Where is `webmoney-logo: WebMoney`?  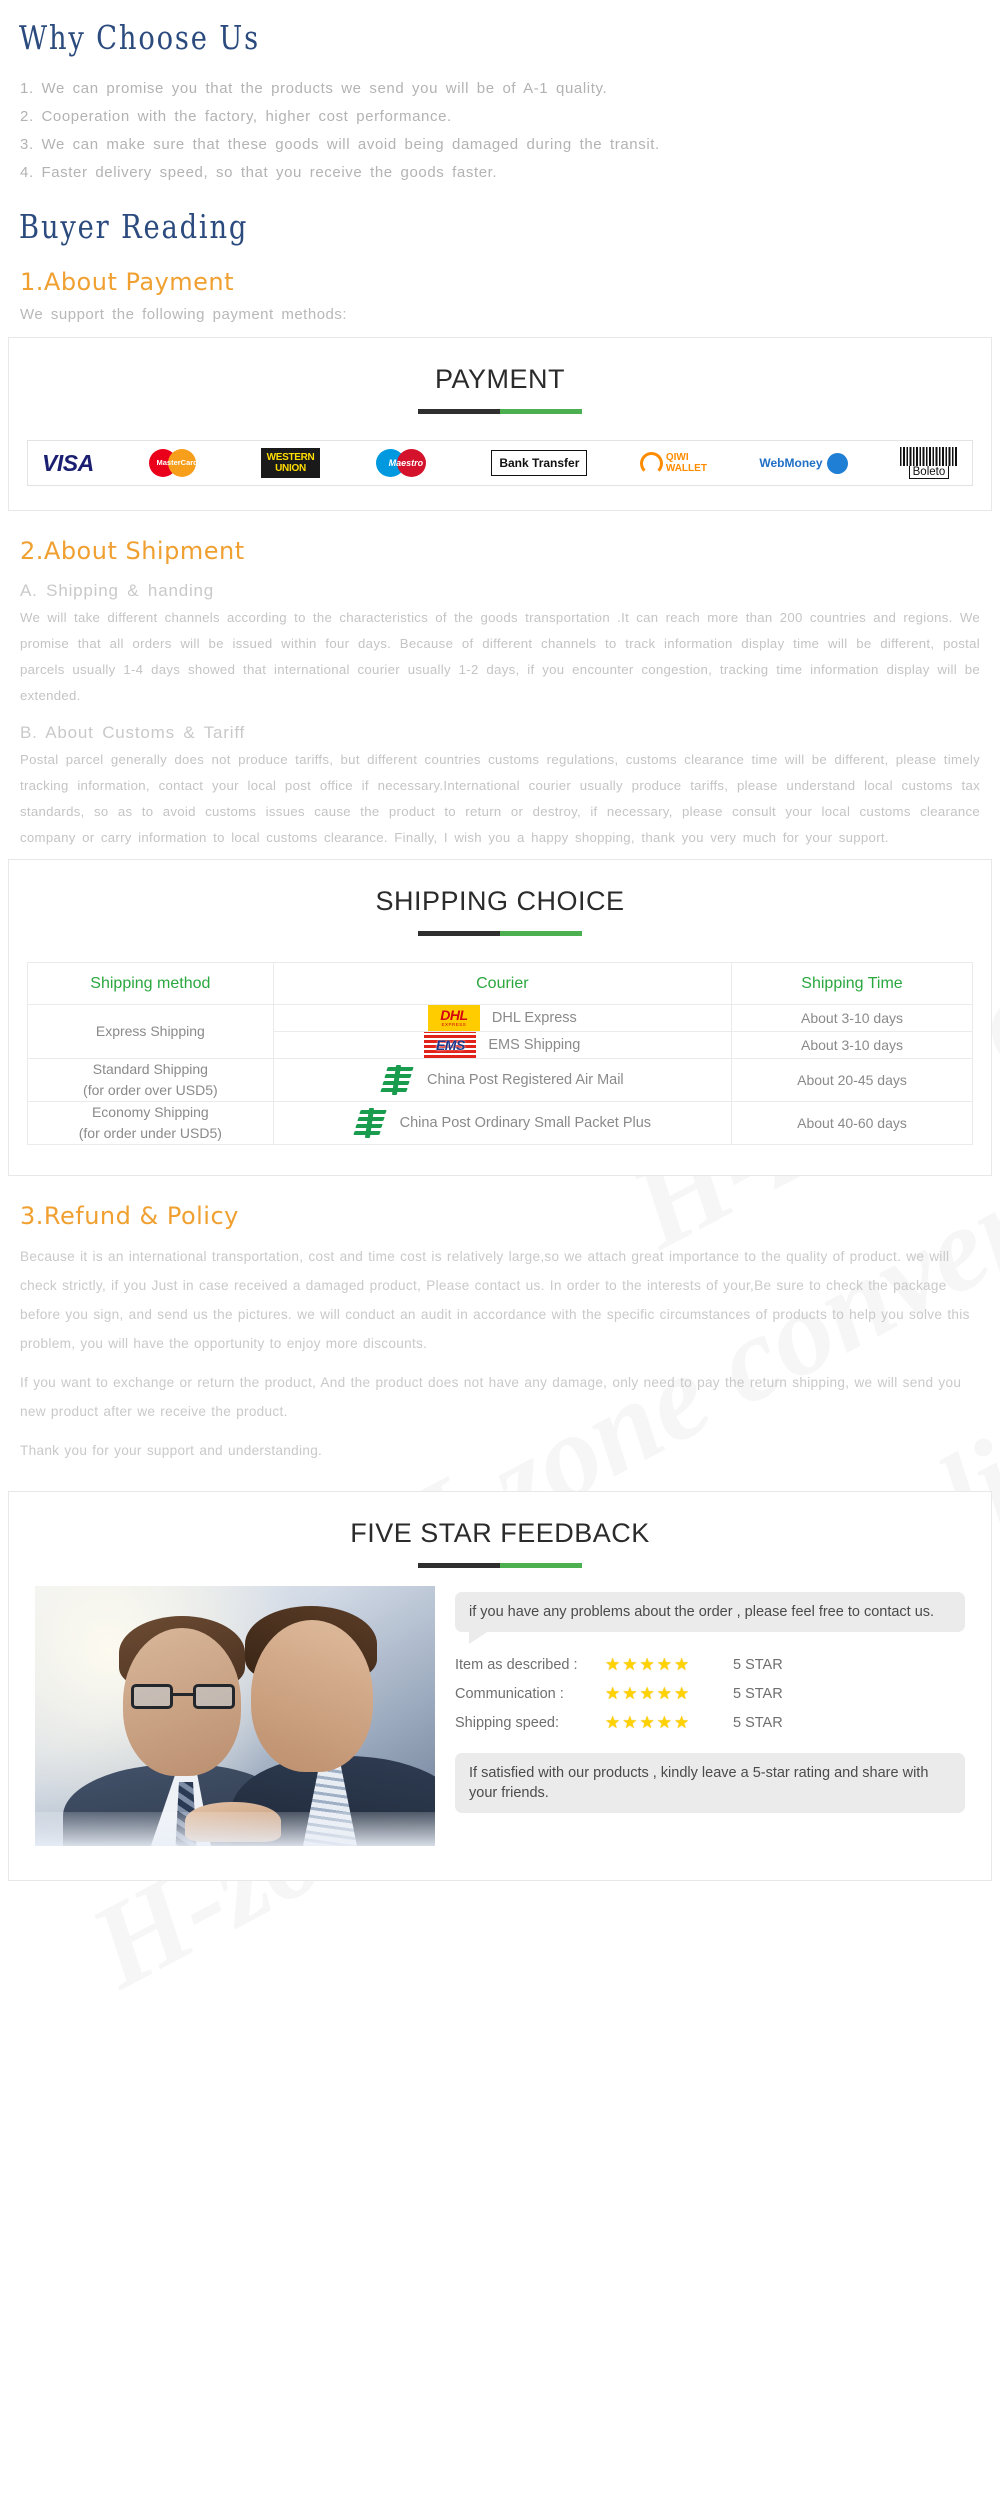
webmoney-logo: WebMoney is located at coordinates (803, 463).